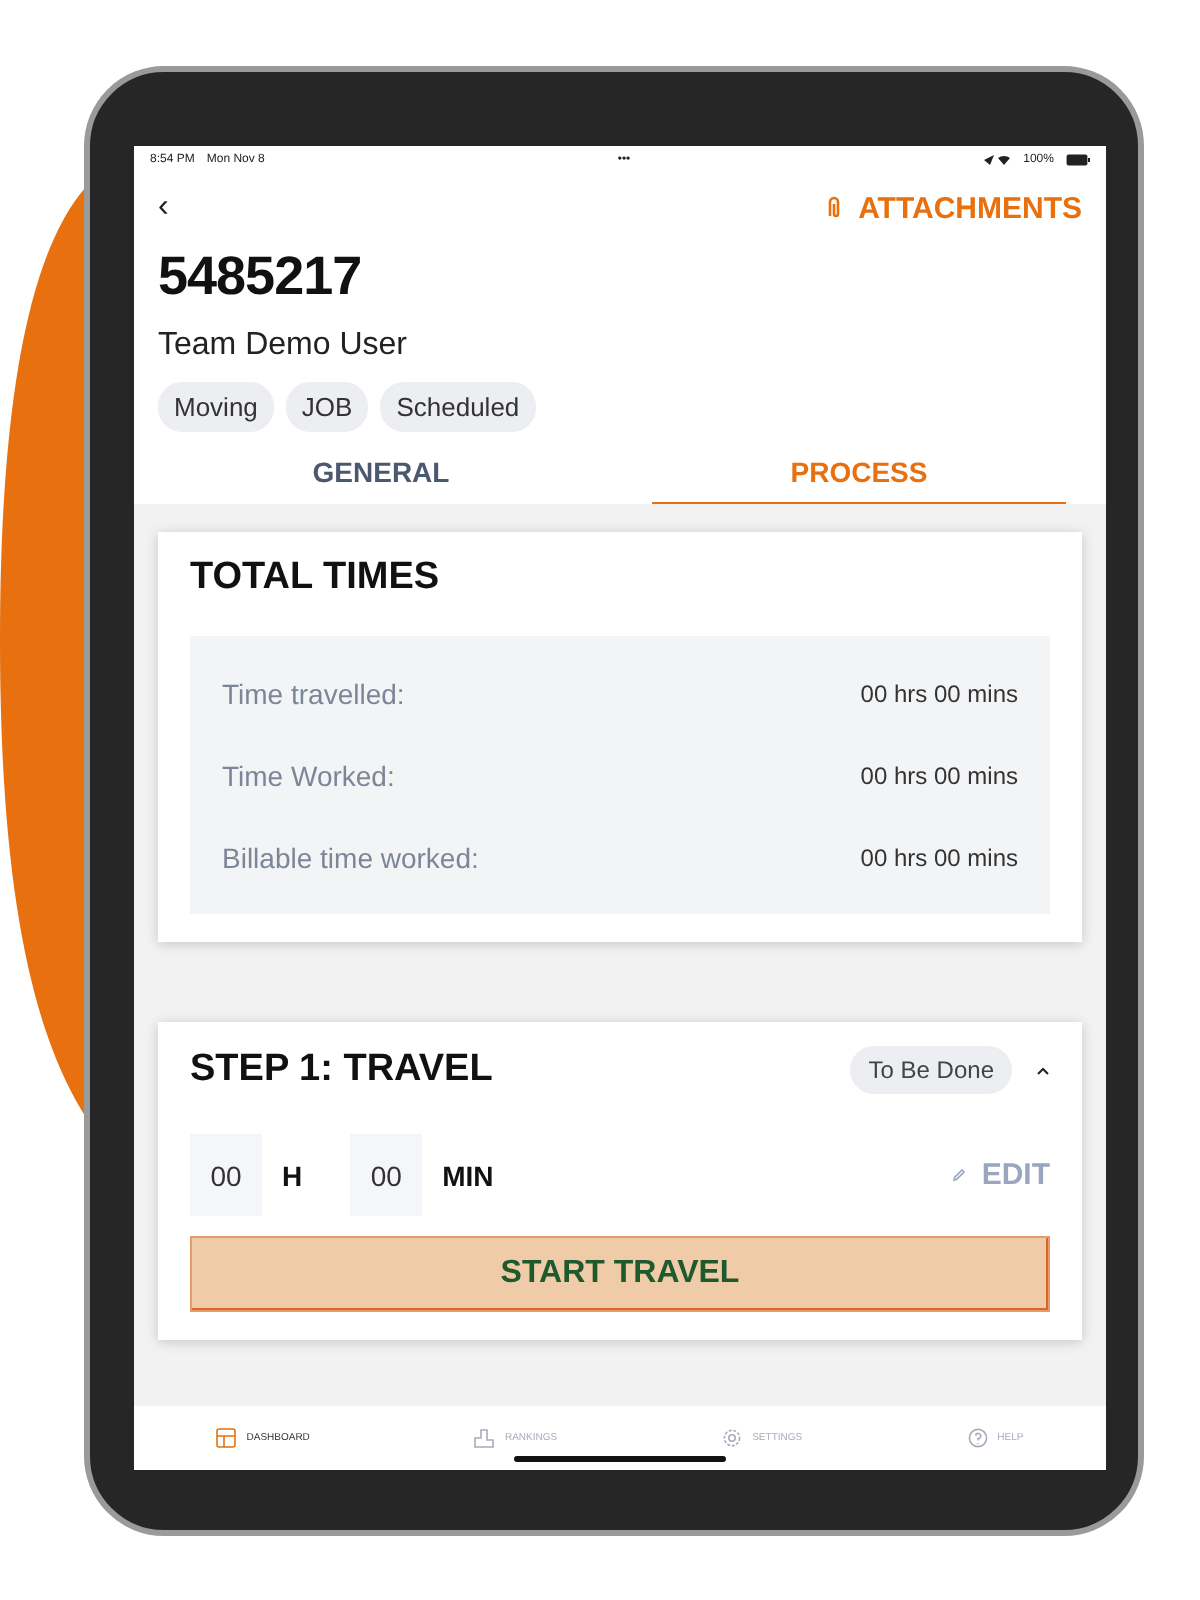  Describe the element at coordinates (282, 345) in the screenshot. I see `user-name: Team Demo User` at that location.